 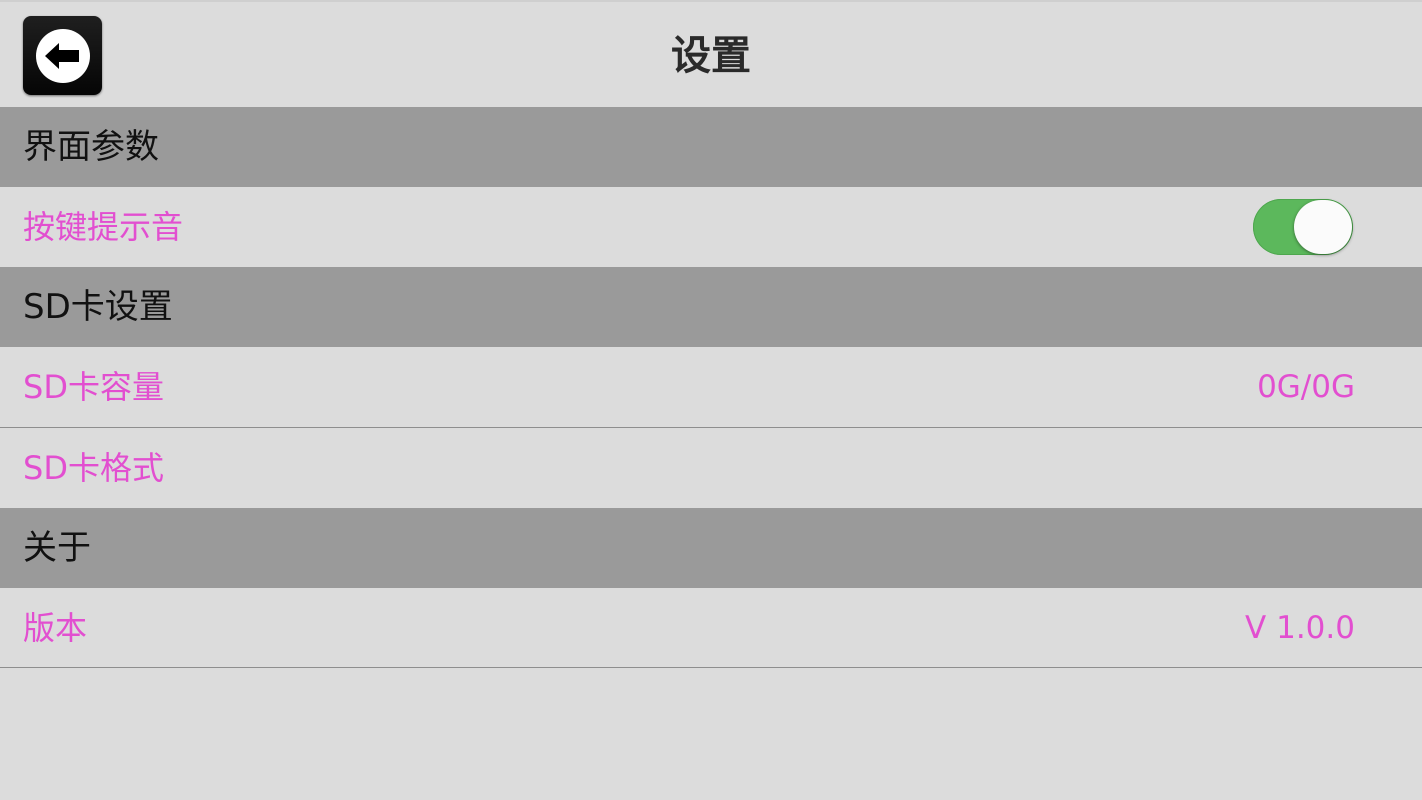 What do you see at coordinates (711, 548) in the screenshot?
I see `section-header-about: 关于` at bounding box center [711, 548].